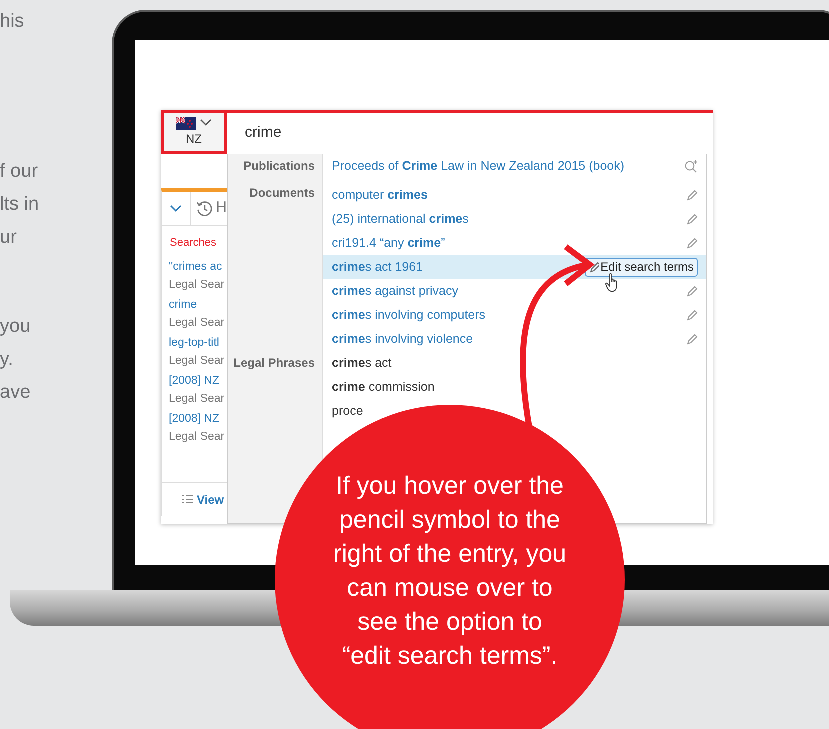 The height and width of the screenshot is (729, 829). Describe the element at coordinates (194, 243) in the screenshot. I see `searches-tab: Searches` at that location.